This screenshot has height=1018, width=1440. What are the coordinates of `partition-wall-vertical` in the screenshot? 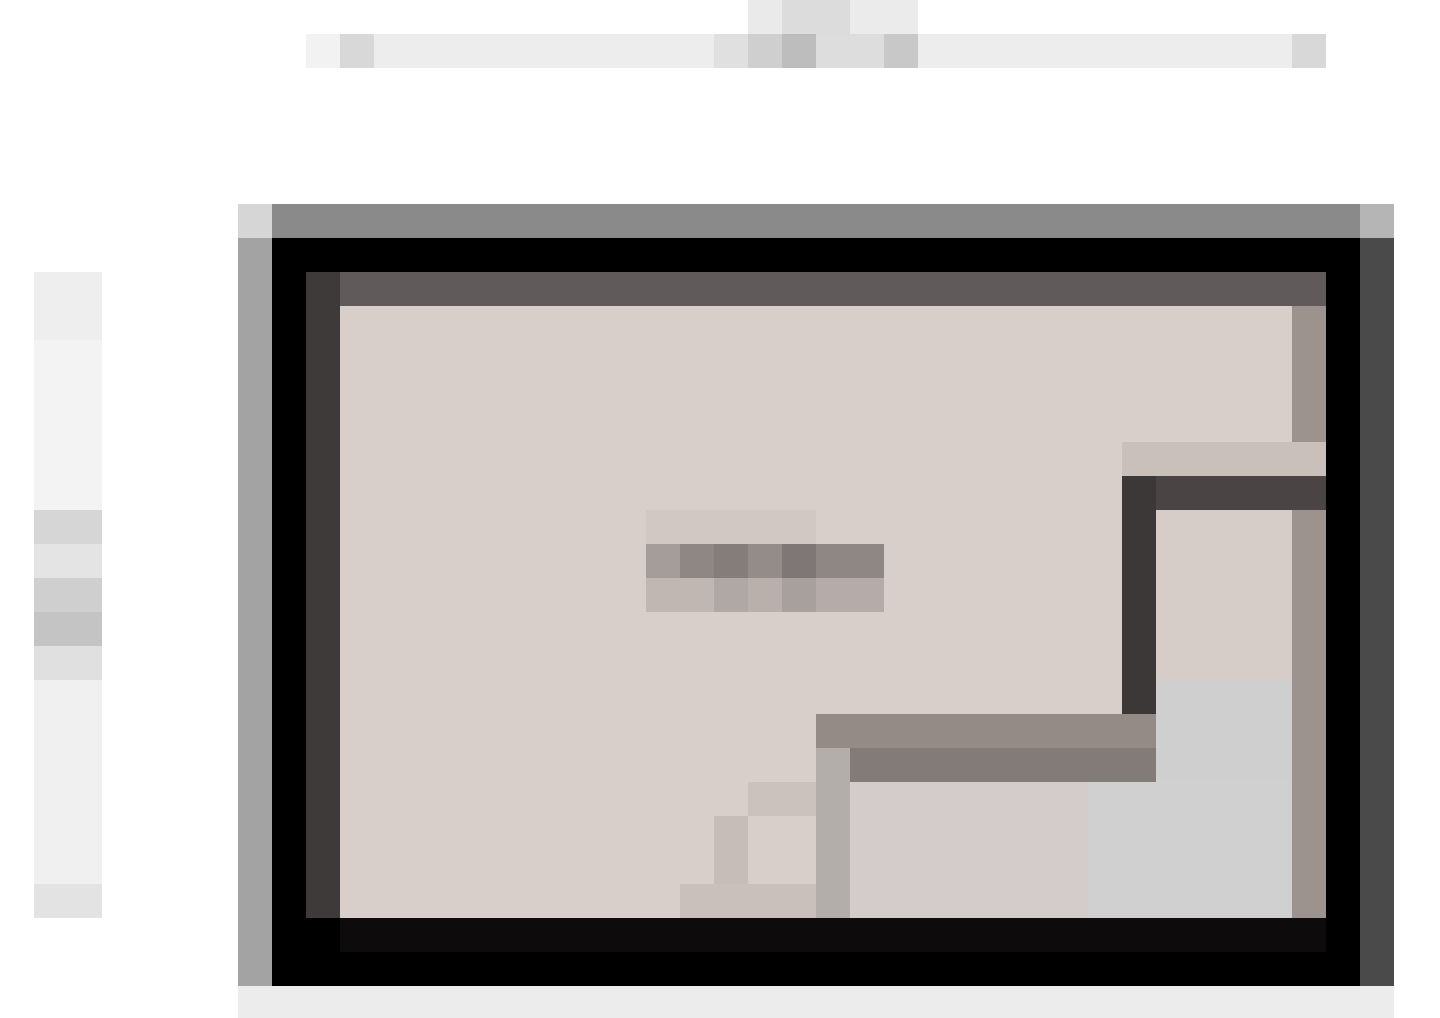 It's located at (1139, 612).